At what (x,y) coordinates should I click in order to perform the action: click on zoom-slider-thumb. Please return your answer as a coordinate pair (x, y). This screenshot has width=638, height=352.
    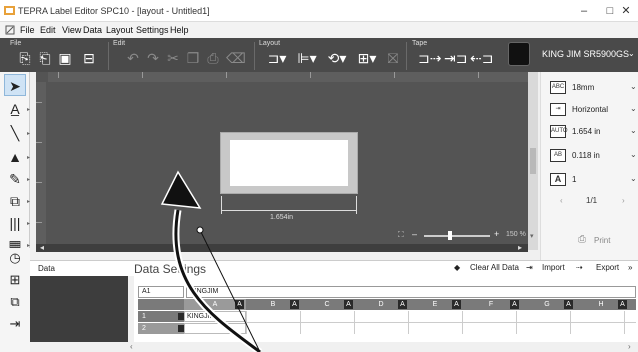
    Looking at the image, I should click on (450, 235).